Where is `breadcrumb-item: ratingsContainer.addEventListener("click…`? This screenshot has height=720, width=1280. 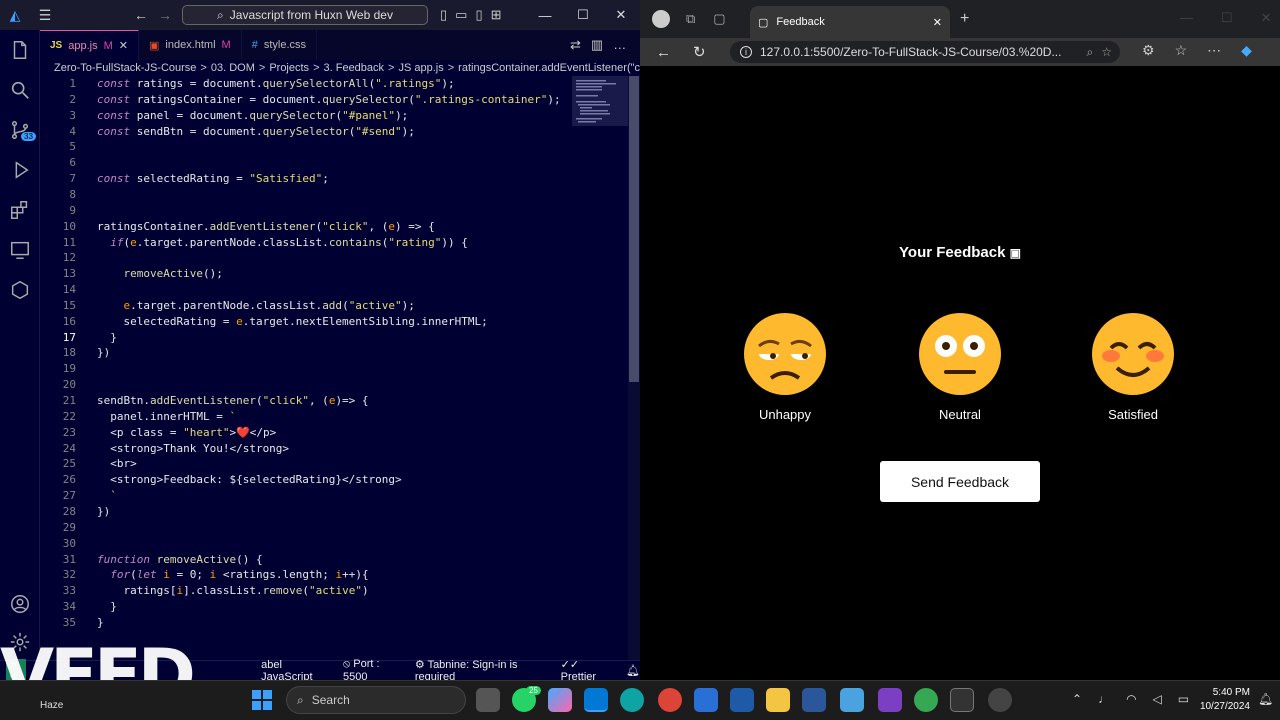
breadcrumb-item: ratingsContainer.addEventListener("click… is located at coordinates (549, 68).